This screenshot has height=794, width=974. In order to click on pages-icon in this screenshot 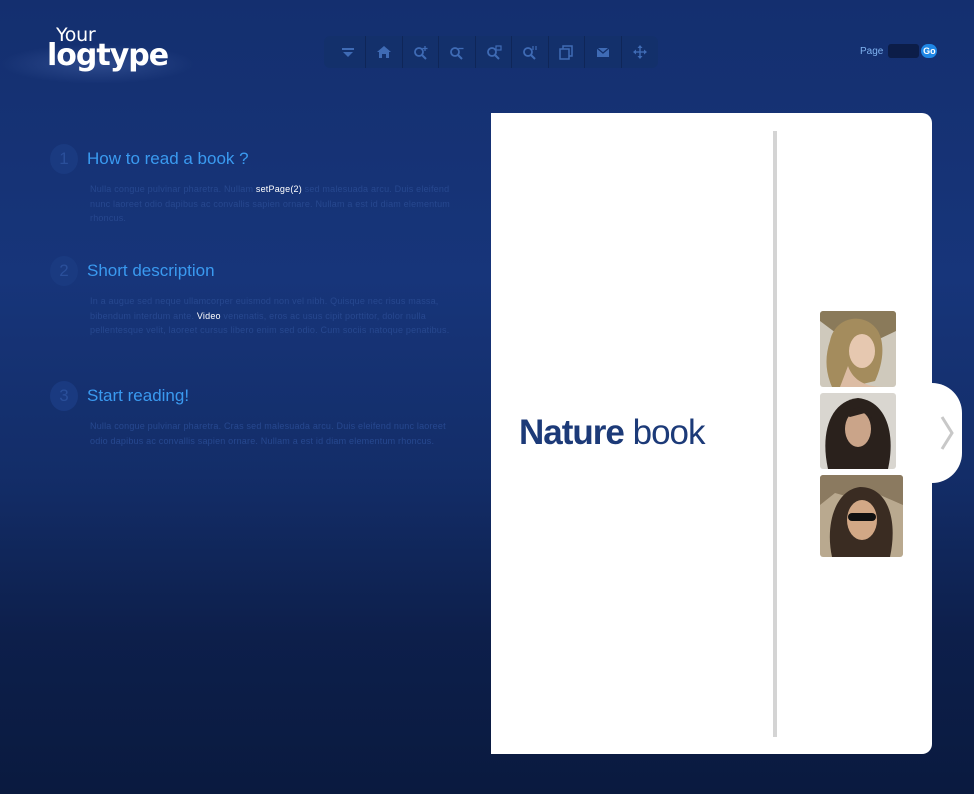, I will do `click(566, 52)`.